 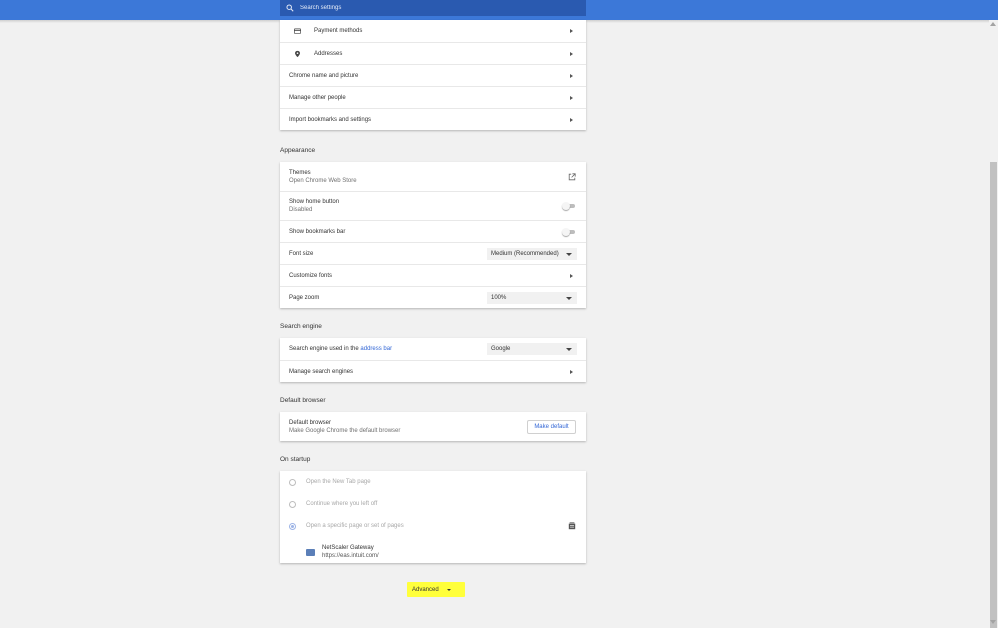 What do you see at coordinates (342, 504) in the screenshot?
I see `startup-option-label: Continue where you left off` at bounding box center [342, 504].